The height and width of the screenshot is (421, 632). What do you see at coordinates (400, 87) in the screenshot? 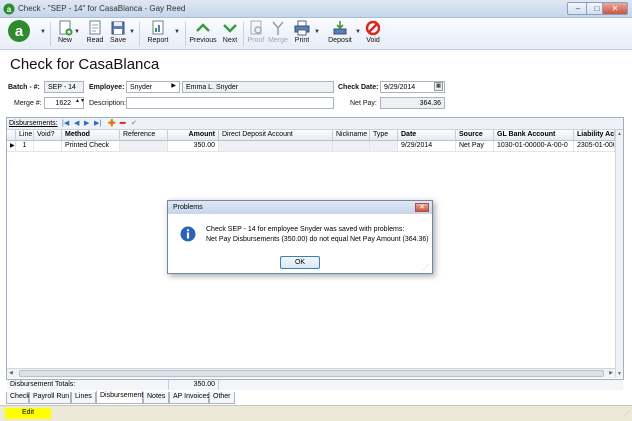
I see `check-date-value: 9/29/2014` at bounding box center [400, 87].